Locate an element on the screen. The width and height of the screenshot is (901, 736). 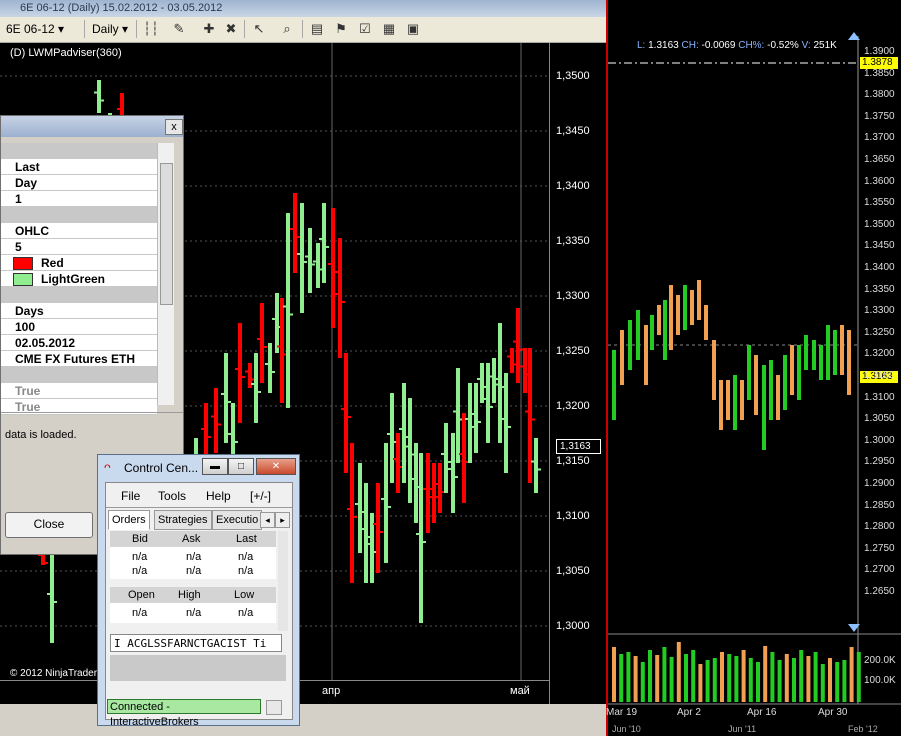
date-tick: Apr 2 is located at coordinates (689, 712).